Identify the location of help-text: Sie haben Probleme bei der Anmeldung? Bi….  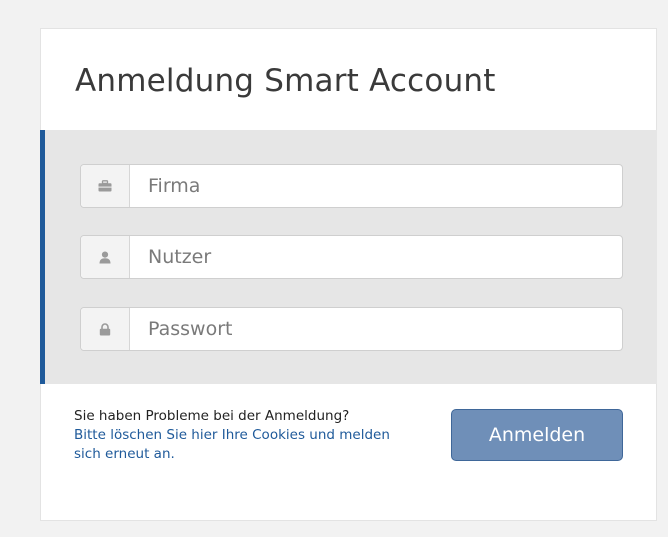
(239, 435).